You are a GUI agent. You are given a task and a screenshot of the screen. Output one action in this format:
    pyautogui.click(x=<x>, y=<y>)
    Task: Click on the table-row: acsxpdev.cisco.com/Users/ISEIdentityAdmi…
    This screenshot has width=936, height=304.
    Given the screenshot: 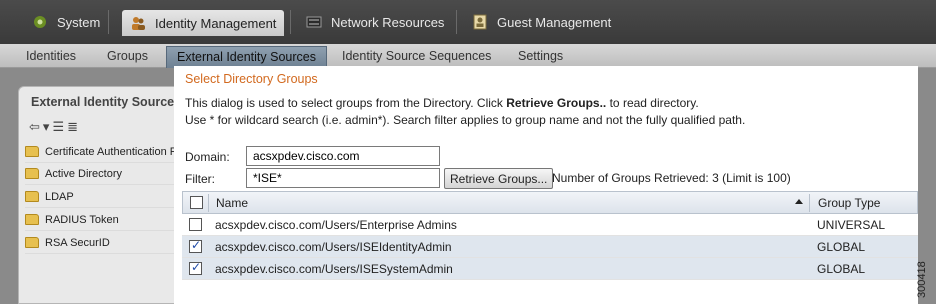 What is the action you would take?
    pyautogui.click(x=550, y=247)
    